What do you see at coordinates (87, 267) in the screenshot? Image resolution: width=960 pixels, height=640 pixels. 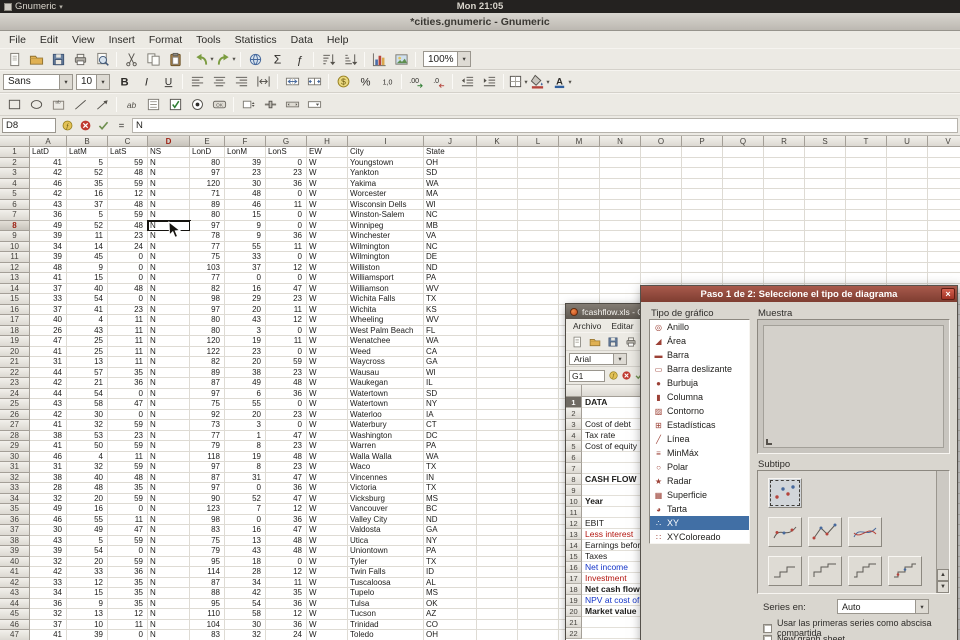 I see `cell-b12: 9` at bounding box center [87, 267].